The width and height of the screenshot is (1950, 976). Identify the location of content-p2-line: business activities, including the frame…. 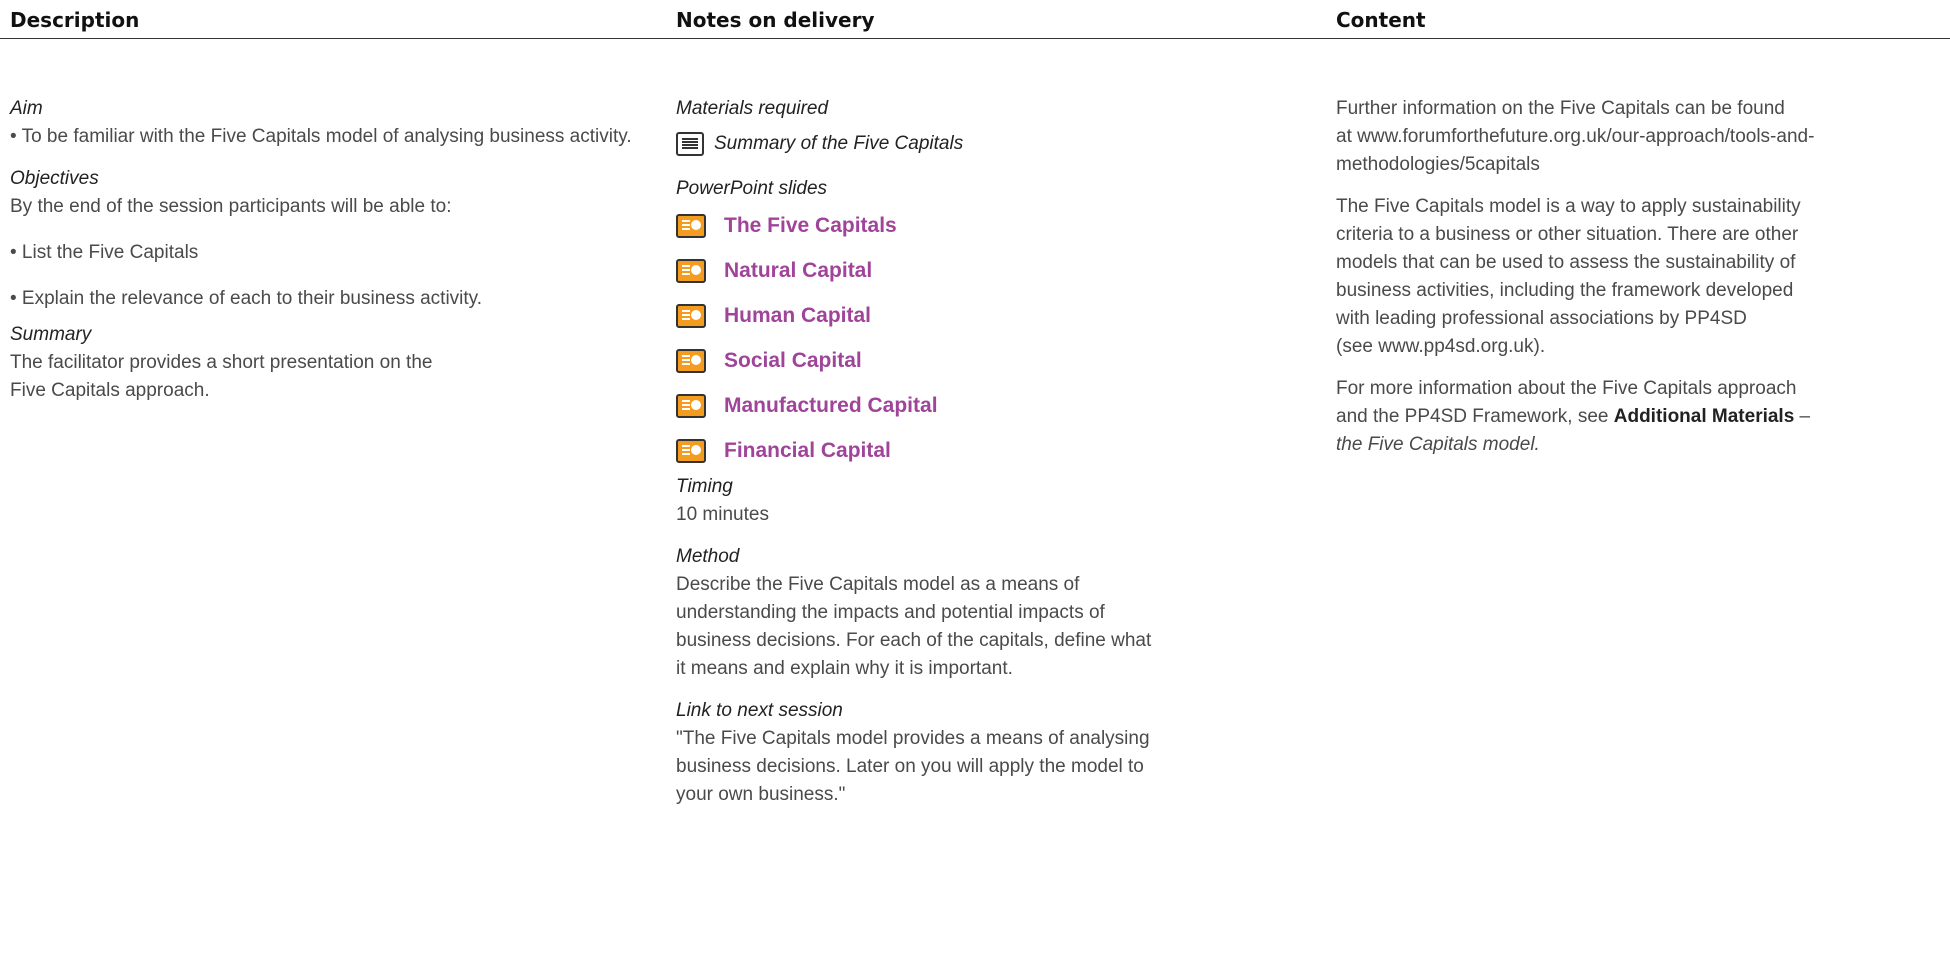
(1565, 290).